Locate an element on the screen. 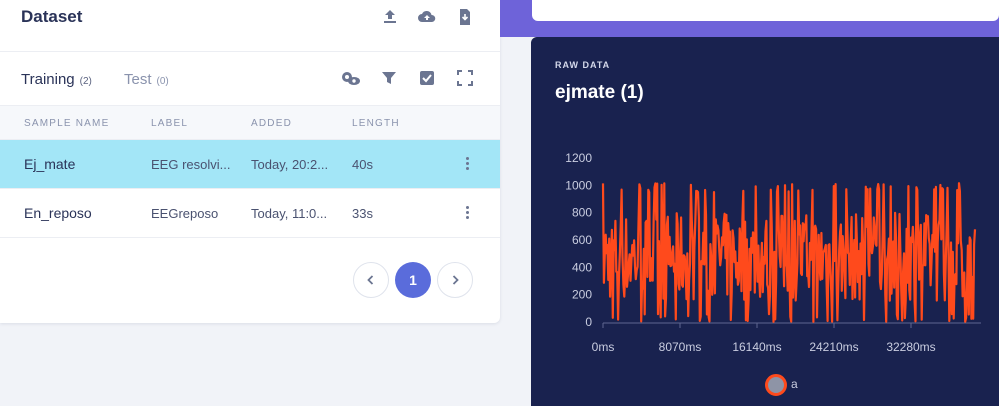  sample-name: Ej_mate is located at coordinates (50, 164).